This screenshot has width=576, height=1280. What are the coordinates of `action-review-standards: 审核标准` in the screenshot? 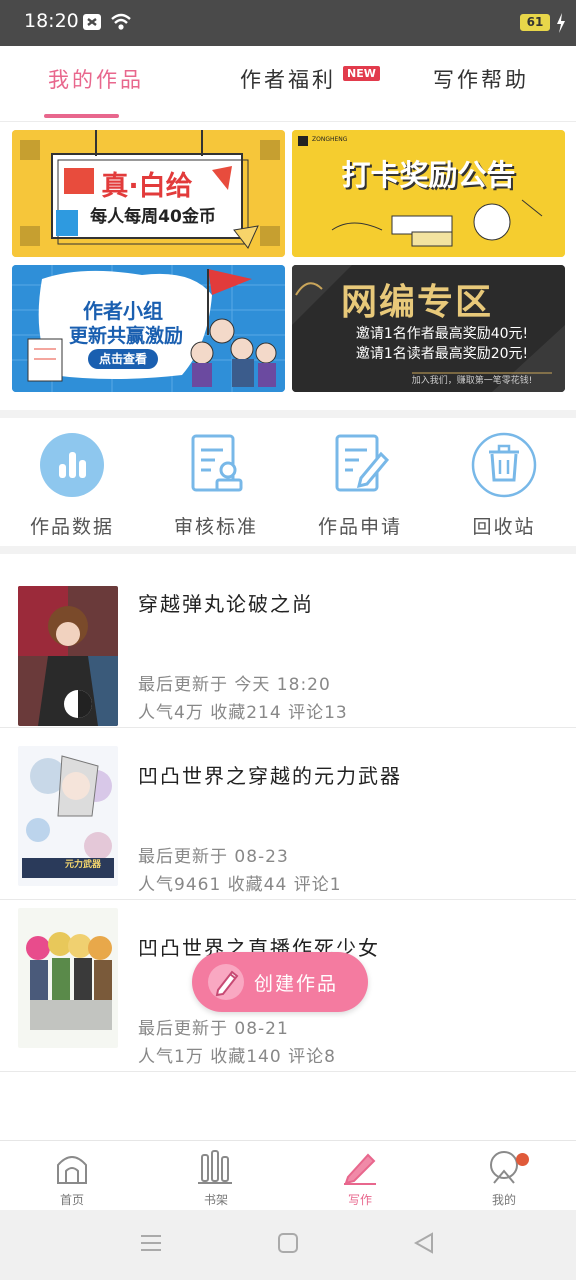 It's located at (216, 485).